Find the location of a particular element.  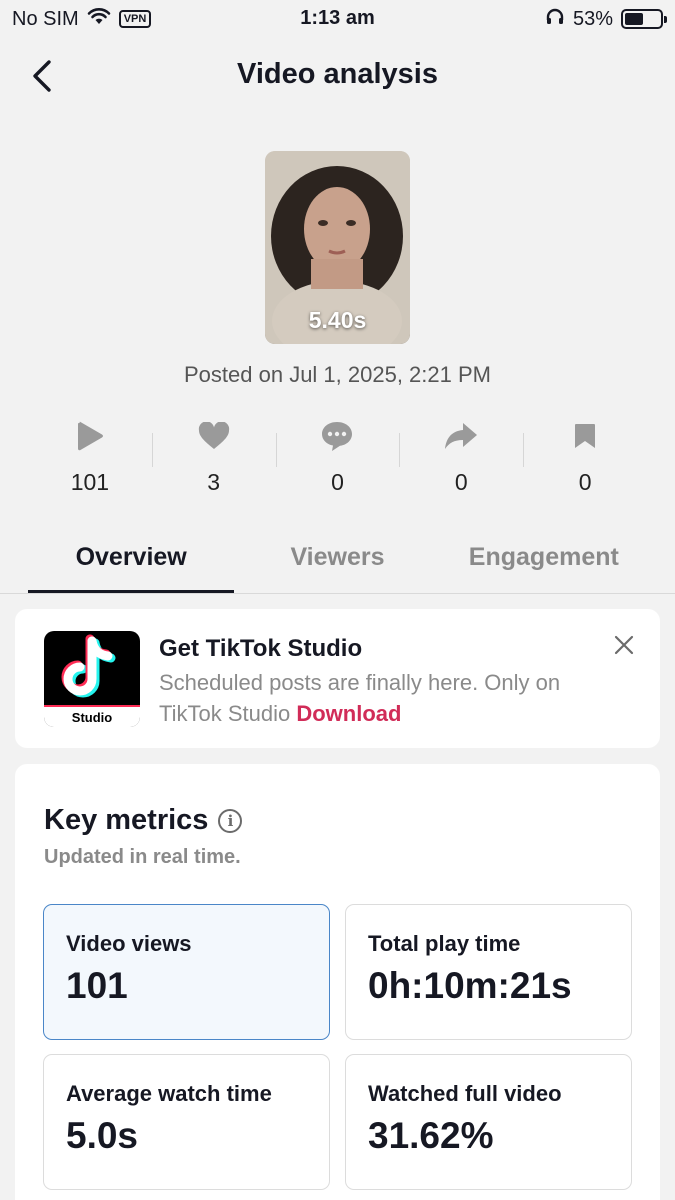

plays-count: 101 is located at coordinates (90, 482).